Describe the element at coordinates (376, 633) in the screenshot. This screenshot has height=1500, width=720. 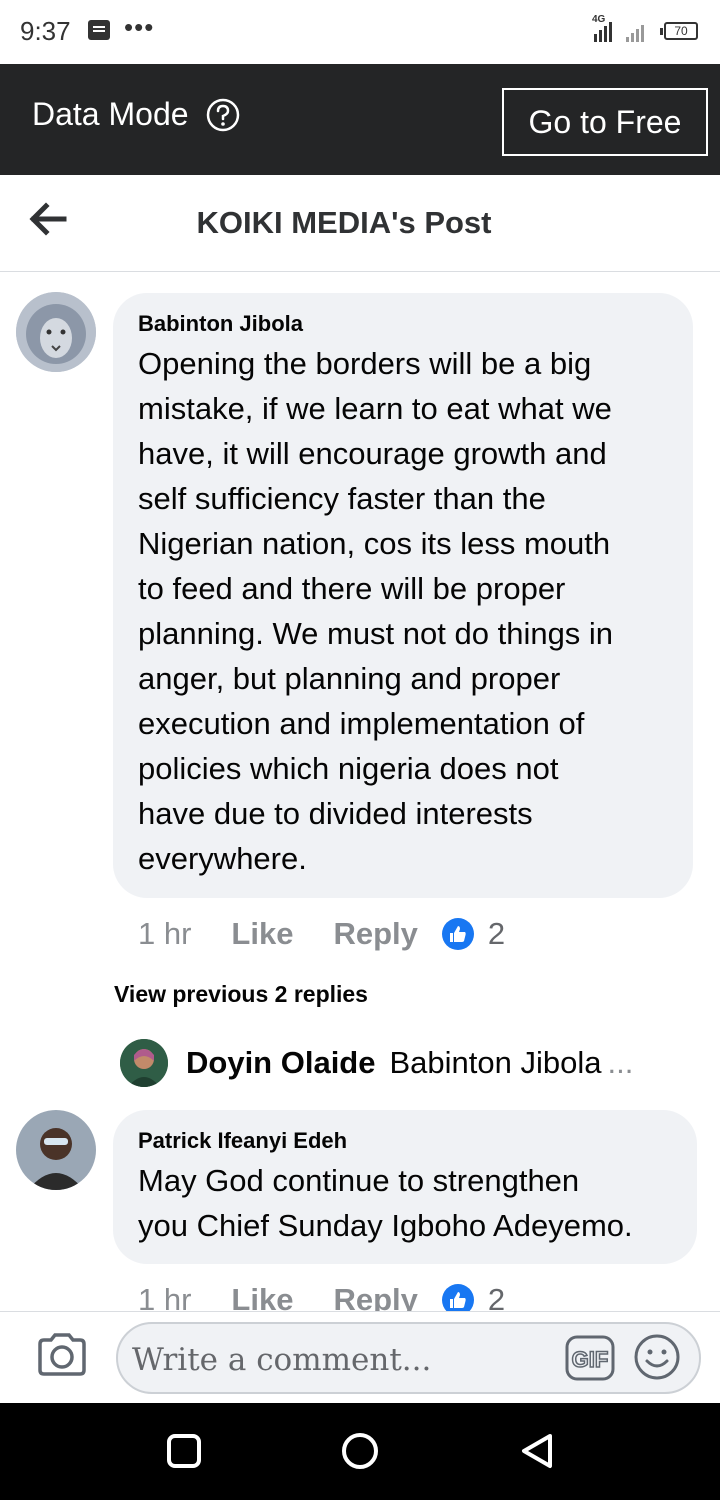
I see `comment-line: planning. We must not do things in` at that location.